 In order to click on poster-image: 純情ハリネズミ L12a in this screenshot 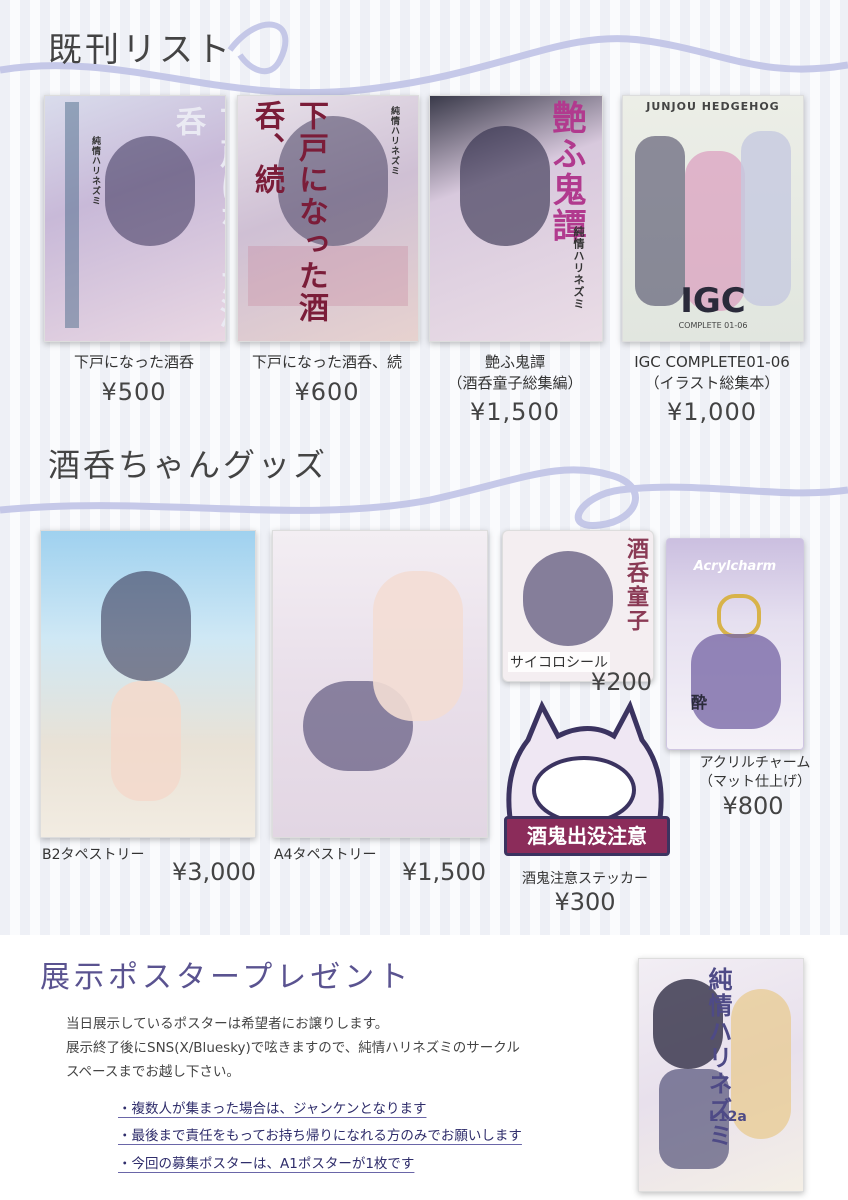, I will do `click(721, 1075)`.